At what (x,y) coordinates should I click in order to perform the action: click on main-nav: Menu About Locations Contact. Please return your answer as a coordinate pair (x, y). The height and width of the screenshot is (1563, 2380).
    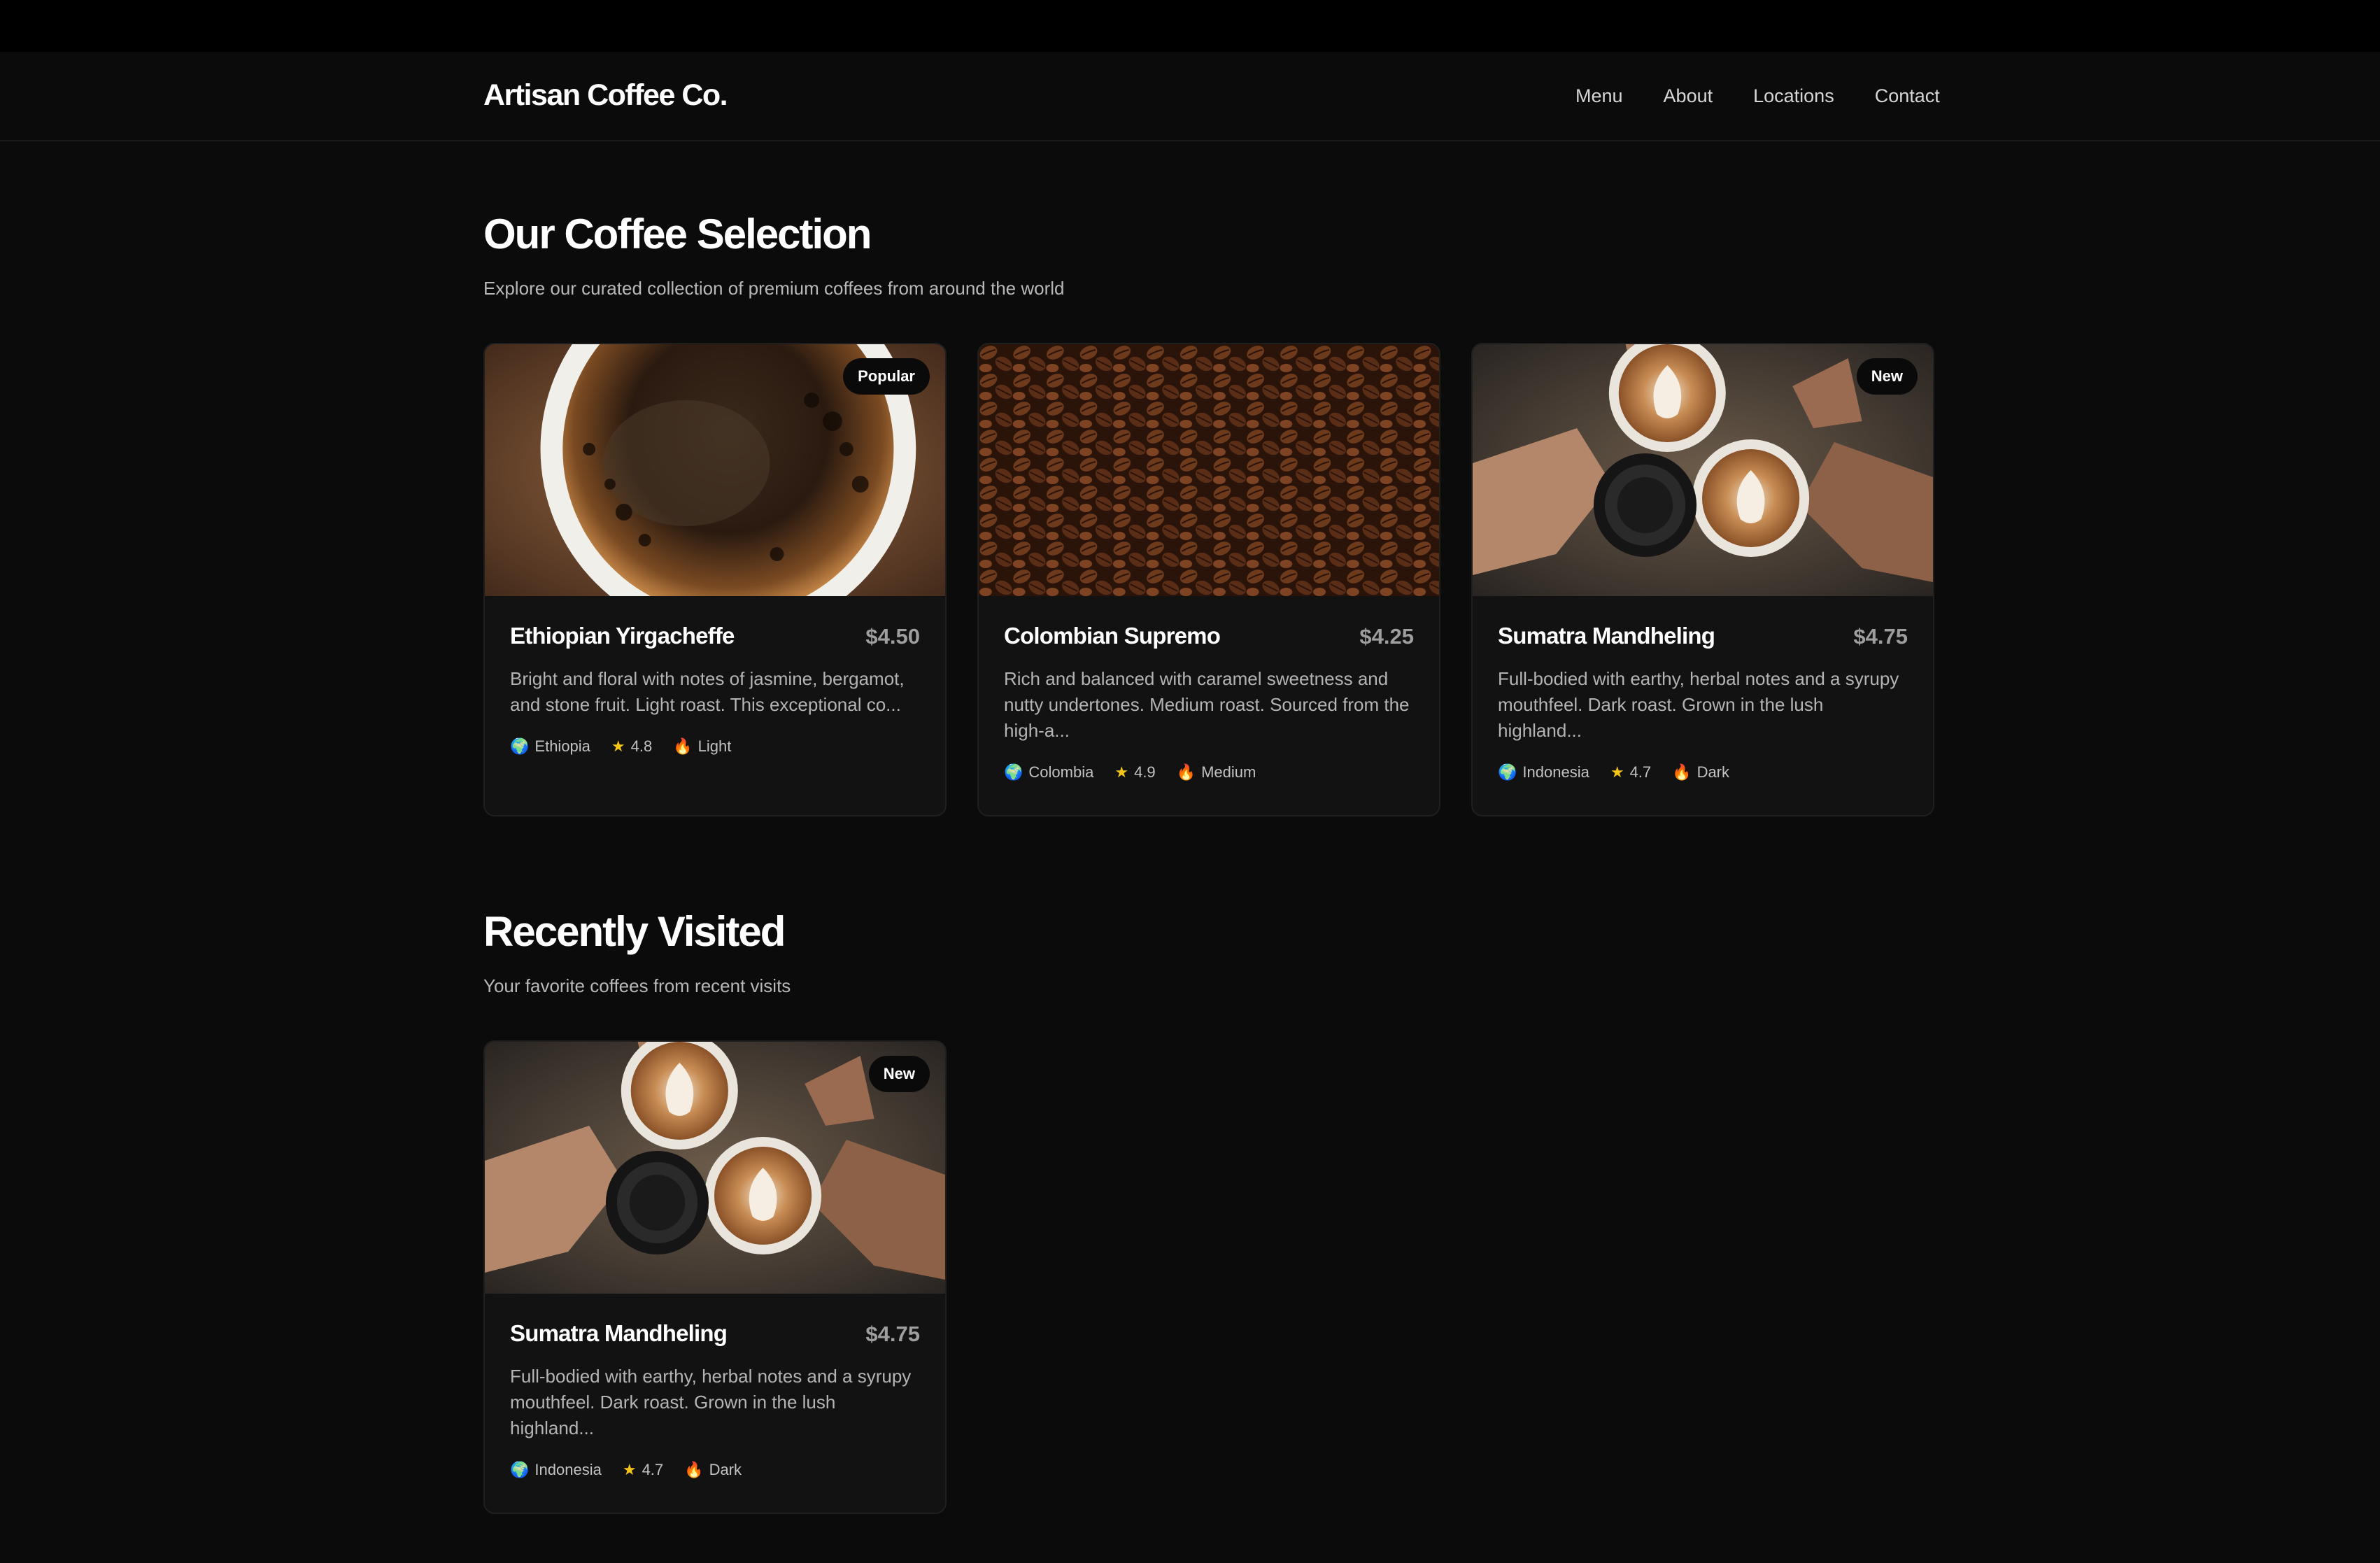
    Looking at the image, I should click on (1758, 96).